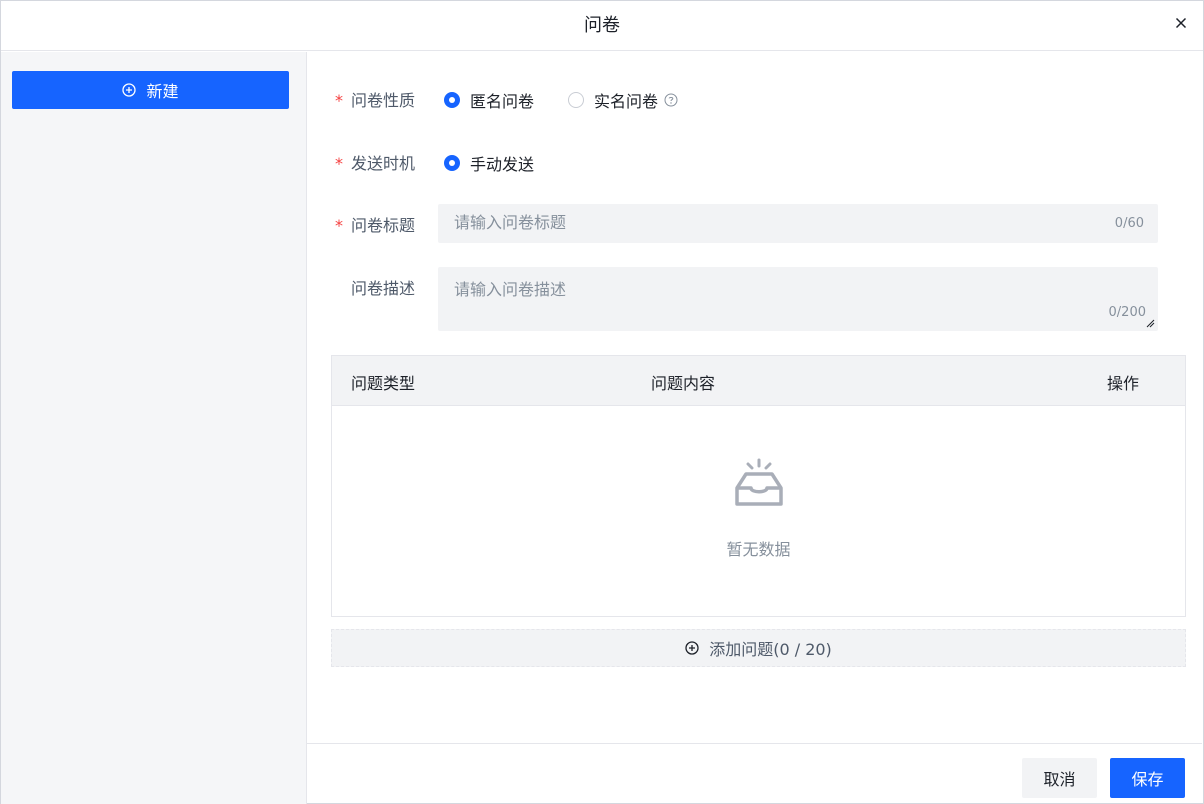  I want to click on title-counter: 0/60, so click(1129, 223).